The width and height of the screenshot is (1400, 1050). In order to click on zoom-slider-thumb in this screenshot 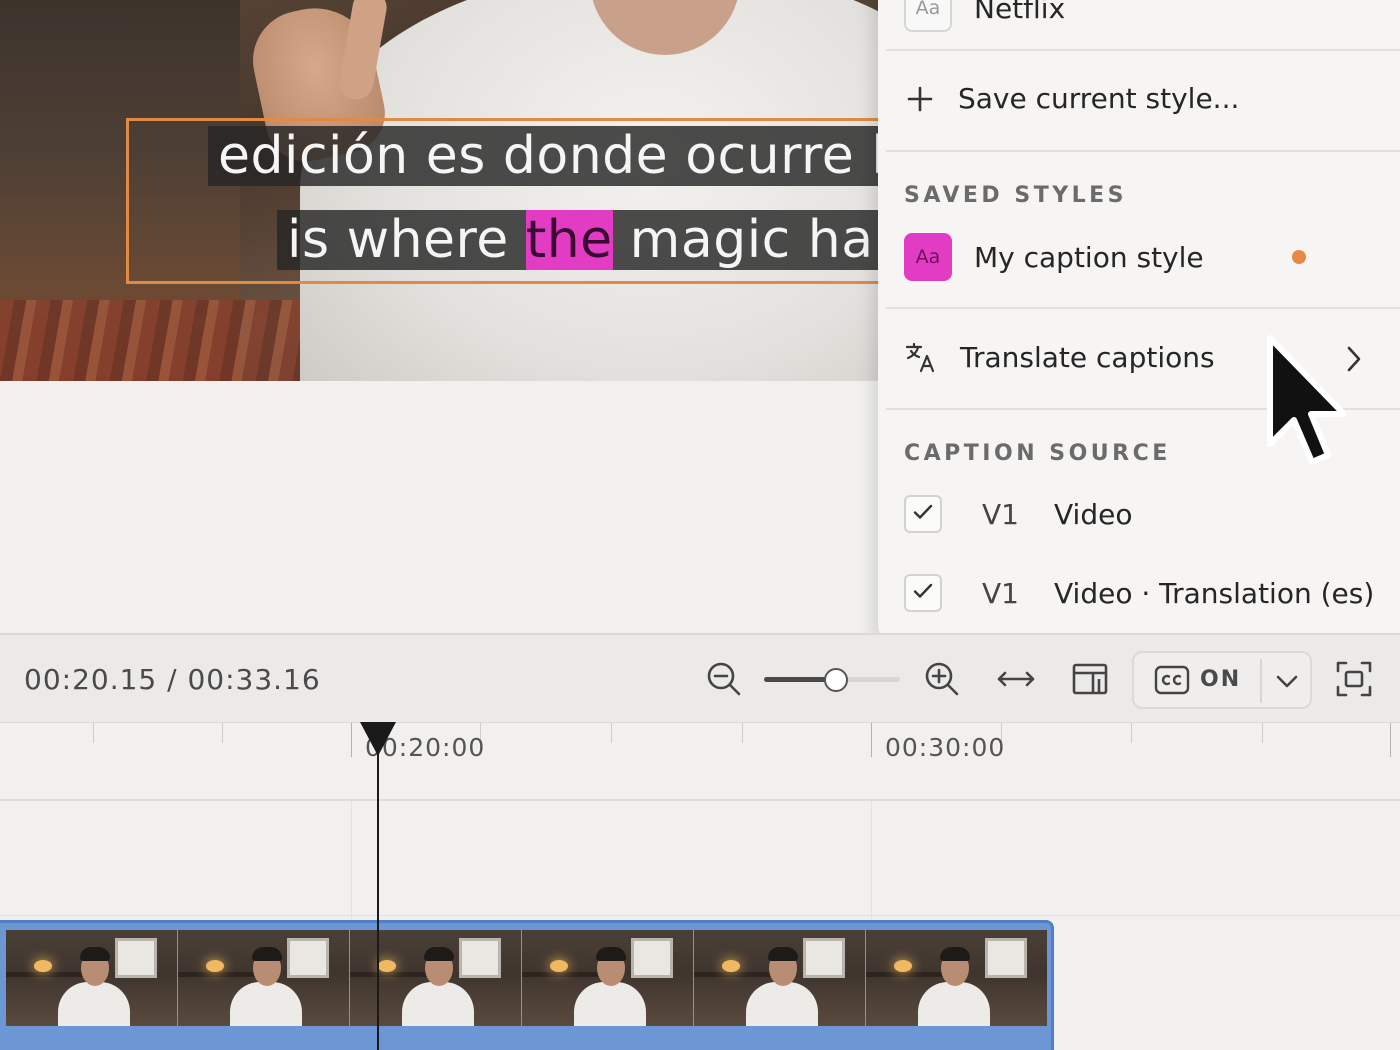, I will do `click(836, 680)`.